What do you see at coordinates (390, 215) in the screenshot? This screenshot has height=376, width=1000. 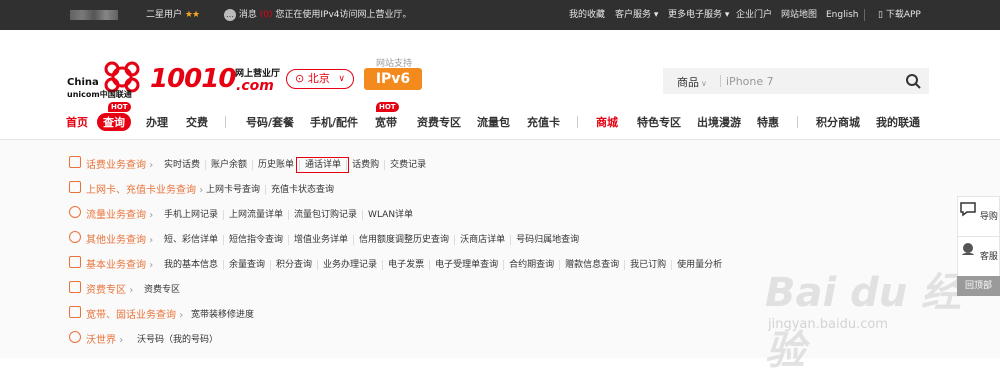 I see `link-wlan-details: WLAN详单` at bounding box center [390, 215].